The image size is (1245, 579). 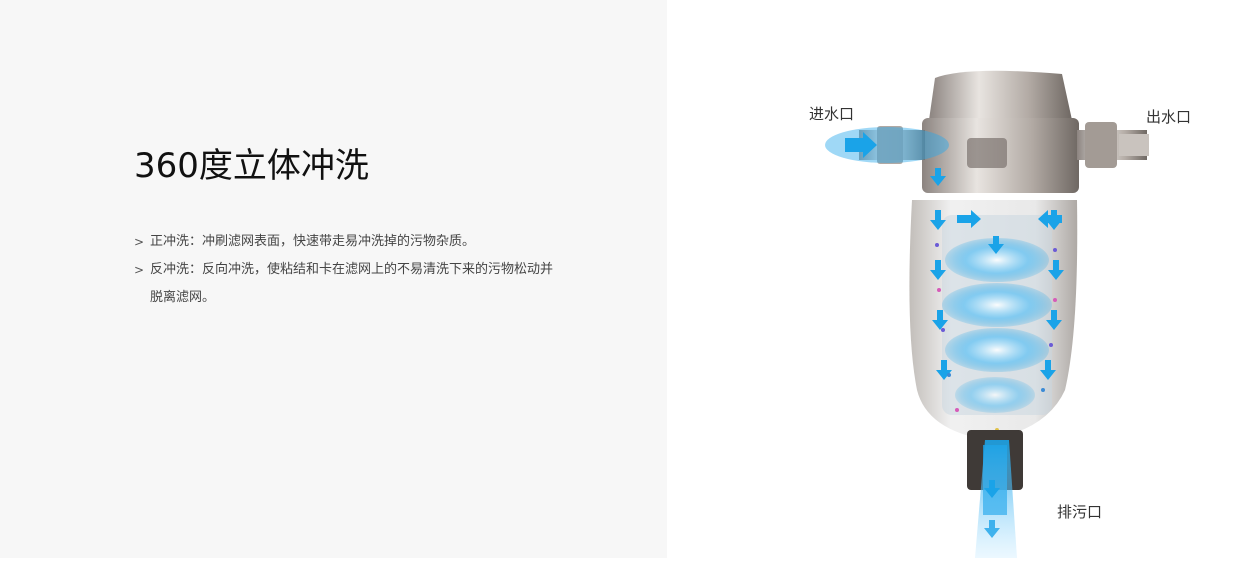 I want to click on inlet-label: 进水口, so click(x=832, y=114).